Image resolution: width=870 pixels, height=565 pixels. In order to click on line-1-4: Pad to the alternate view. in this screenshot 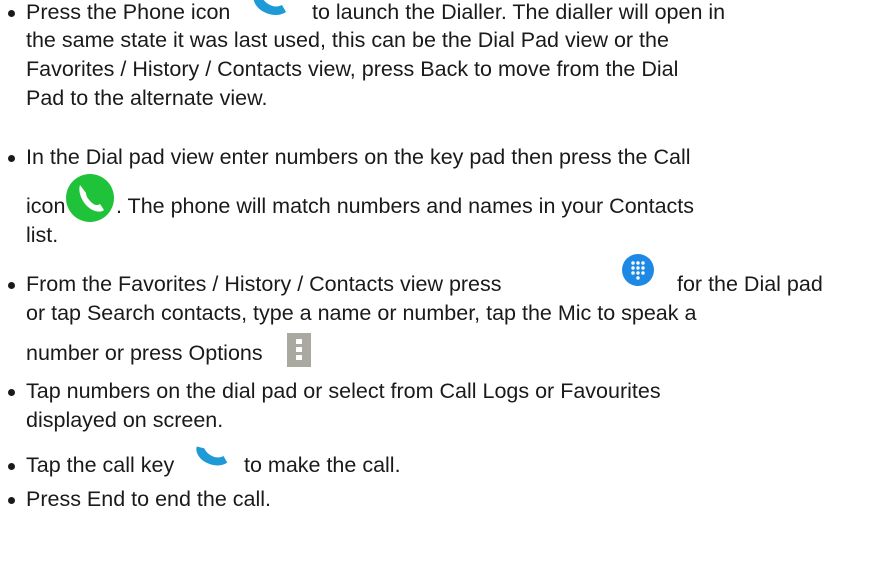, I will do `click(147, 98)`.